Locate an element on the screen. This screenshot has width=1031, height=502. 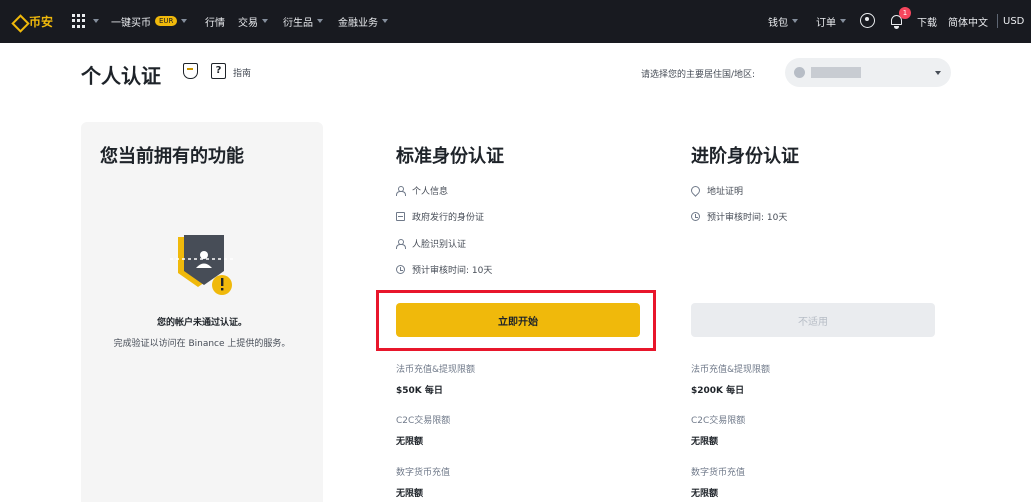
logo-text: 币安 is located at coordinates (41, 21).